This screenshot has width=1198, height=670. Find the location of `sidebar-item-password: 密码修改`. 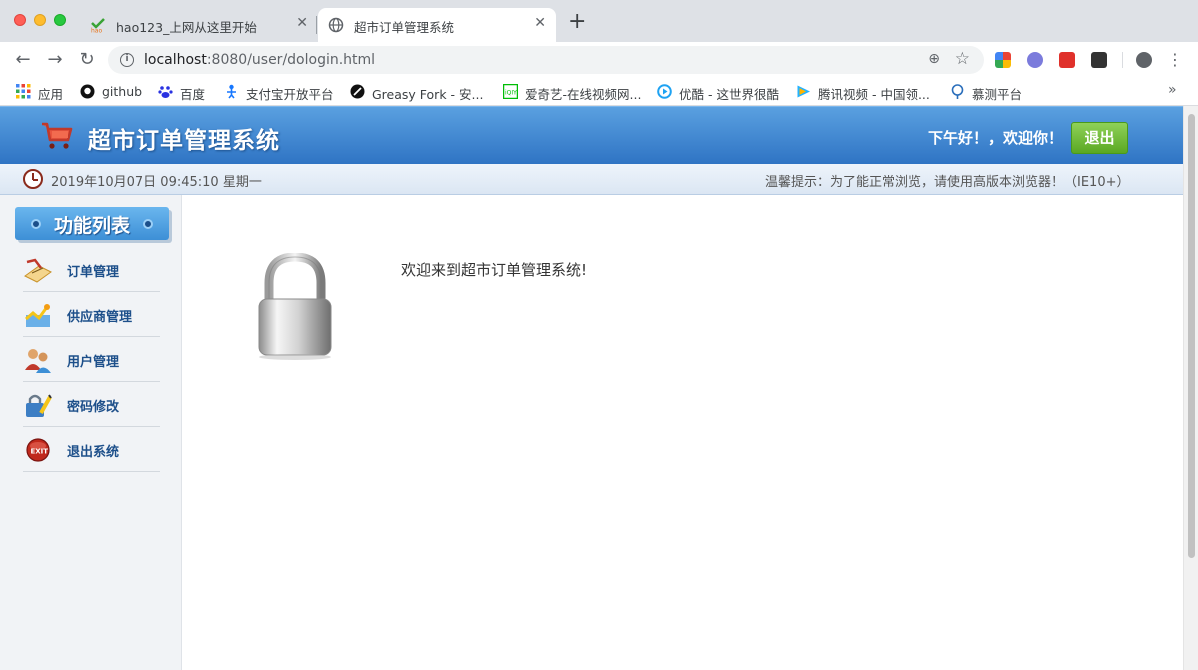

sidebar-item-password: 密码修改 is located at coordinates (91, 404).